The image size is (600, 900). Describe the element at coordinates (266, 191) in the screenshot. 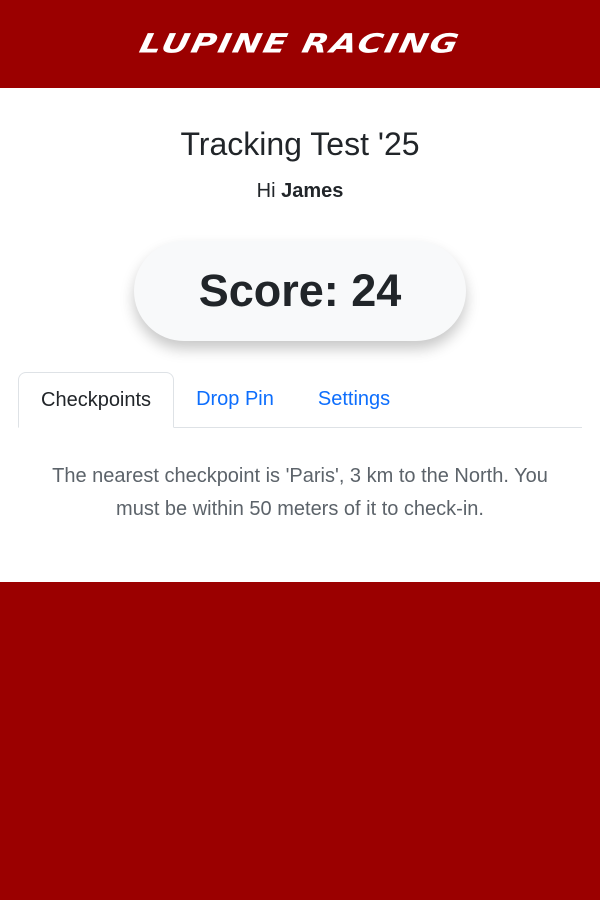

I see `greeting-prefix: Hi` at that location.